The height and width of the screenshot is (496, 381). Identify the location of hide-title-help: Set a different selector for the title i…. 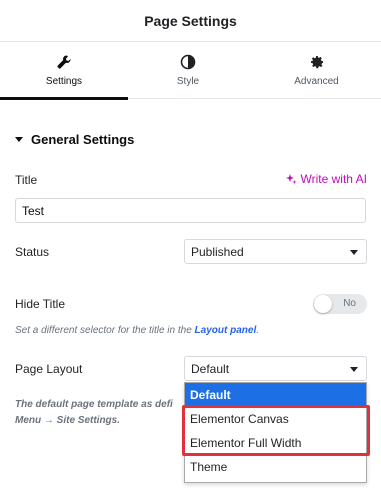
(137, 331).